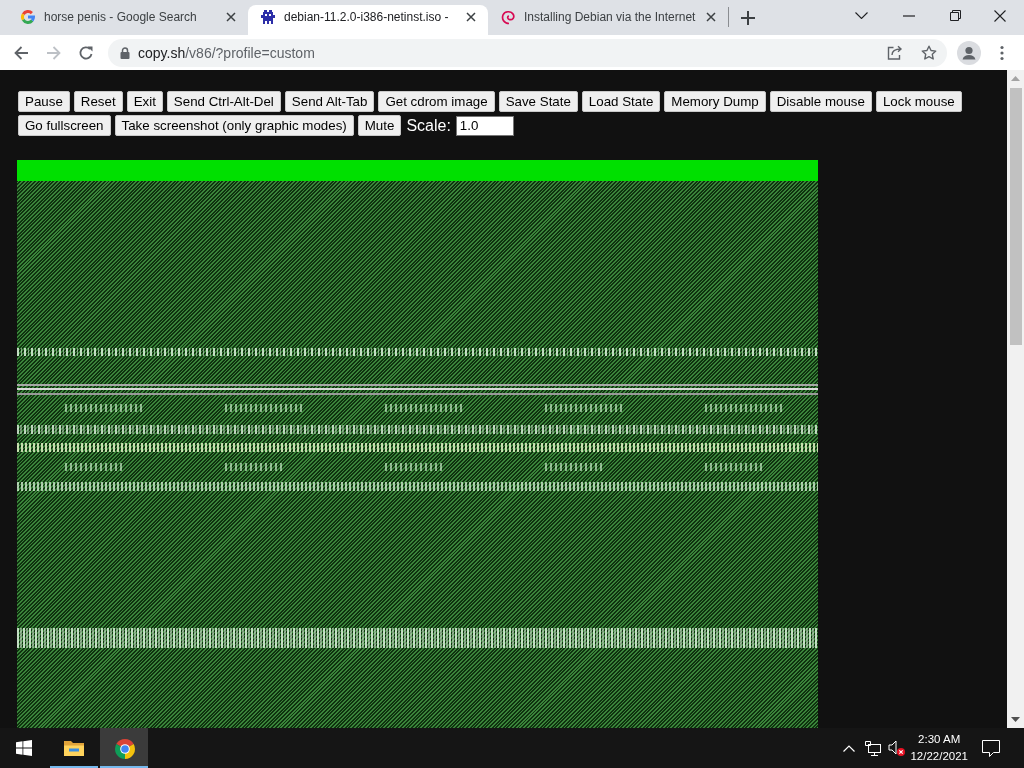 The width and height of the screenshot is (1024, 768). Describe the element at coordinates (329, 101) in the screenshot. I see `send-alt-tab-button: Send Alt-Tab` at that location.